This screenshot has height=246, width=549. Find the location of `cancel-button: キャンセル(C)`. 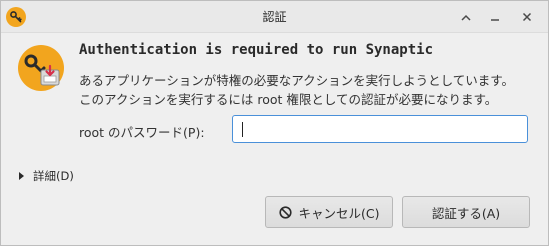

cancel-button: キャンセル(C) is located at coordinates (329, 212).